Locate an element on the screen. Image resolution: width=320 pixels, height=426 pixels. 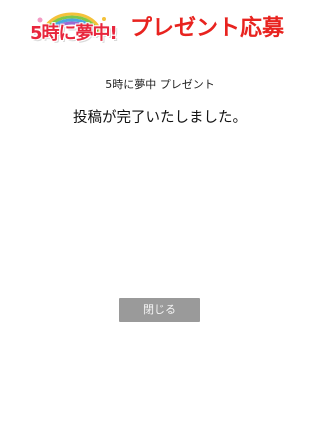
completion-message: 投稿が完了いたしました。 is located at coordinates (160, 118).